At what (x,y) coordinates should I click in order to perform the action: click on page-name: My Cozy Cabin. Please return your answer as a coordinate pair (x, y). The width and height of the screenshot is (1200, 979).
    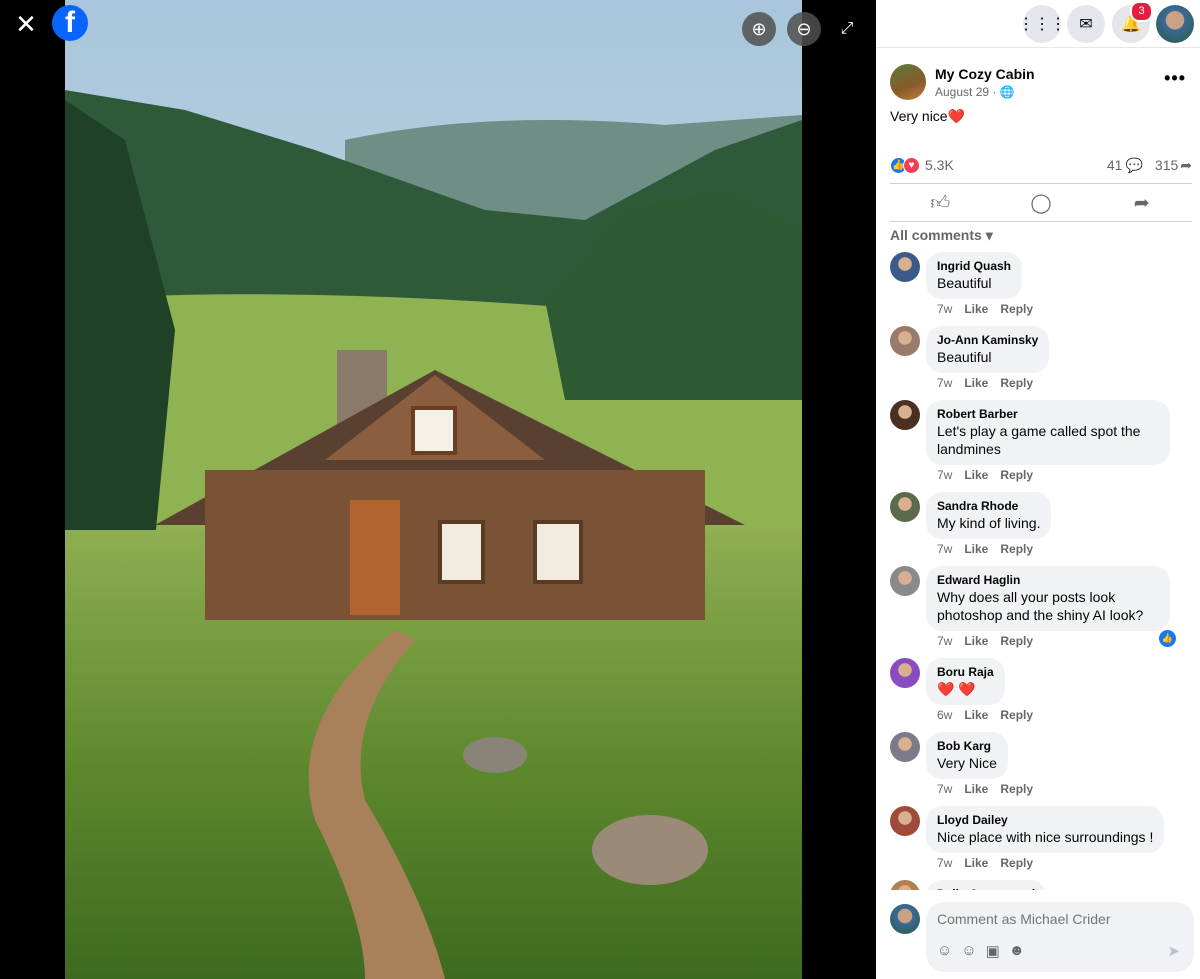
    Looking at the image, I should click on (985, 74).